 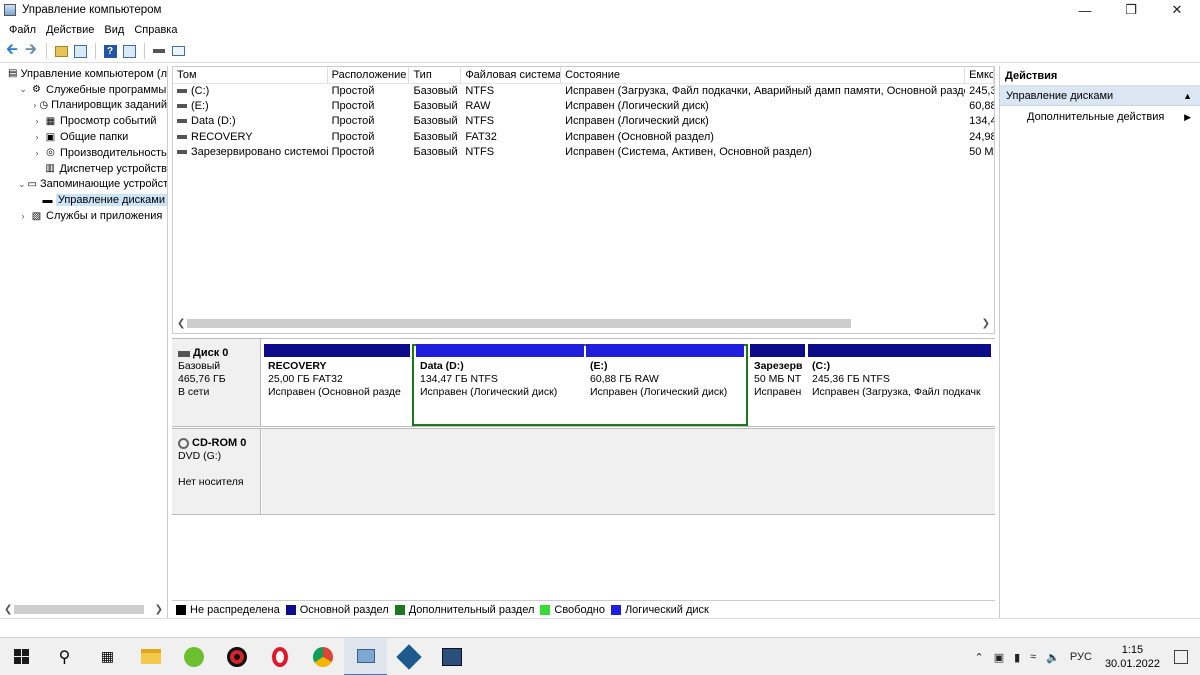 What do you see at coordinates (83, 121) in the screenshot?
I see `tree-item: › ▦ Просмотр событий` at bounding box center [83, 121].